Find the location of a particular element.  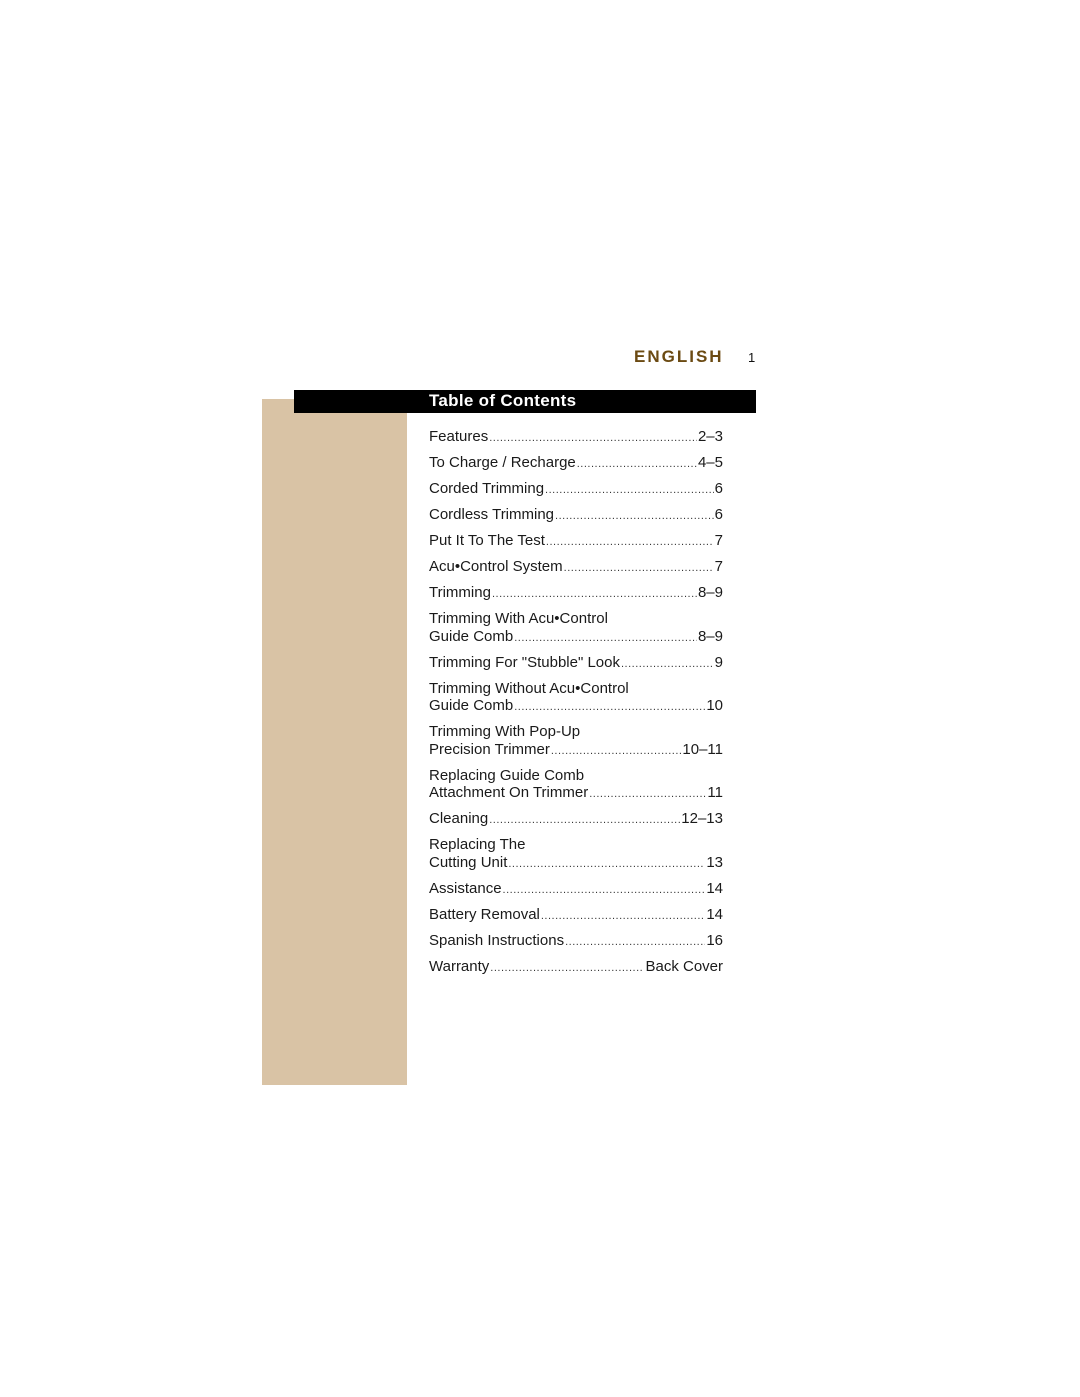

toc-entry-line: Battery Removal 14 is located at coordinates (576, 915).